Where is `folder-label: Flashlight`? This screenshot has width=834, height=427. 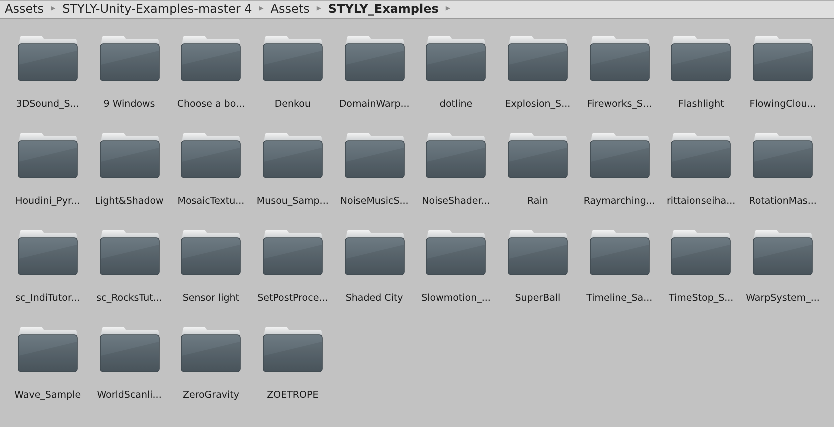
folder-label: Flashlight is located at coordinates (701, 105).